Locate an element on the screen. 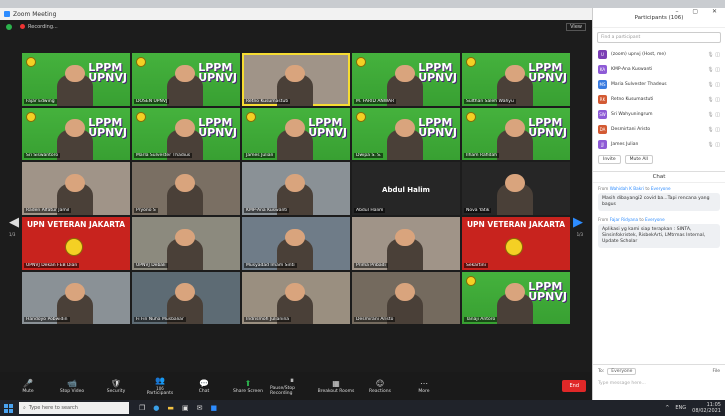 This screenshot has width=725, height=416. video-tile: Fi Fin Nuha Musbaliar is located at coordinates (186, 298).